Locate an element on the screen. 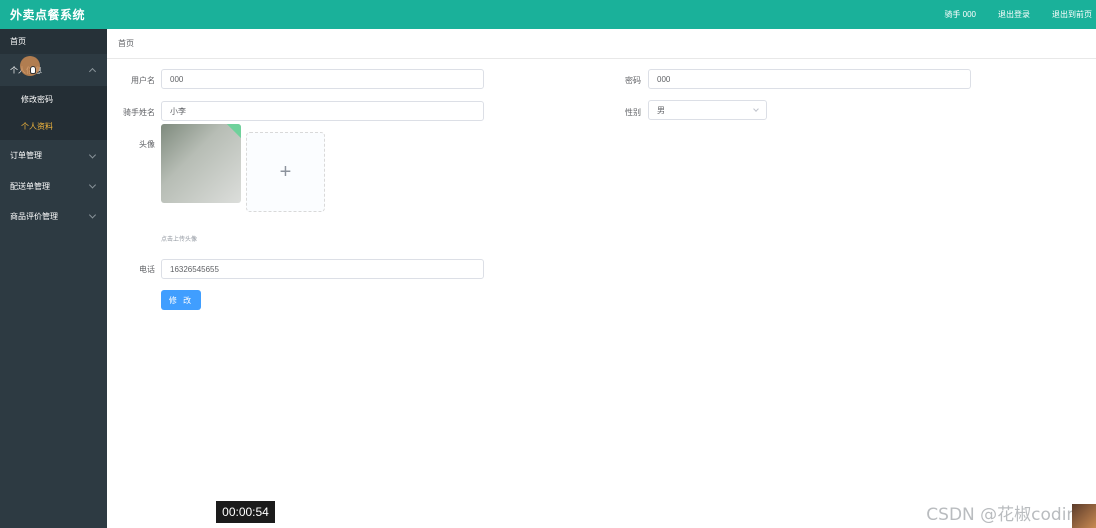  plus-icon: + is located at coordinates (285, 171).